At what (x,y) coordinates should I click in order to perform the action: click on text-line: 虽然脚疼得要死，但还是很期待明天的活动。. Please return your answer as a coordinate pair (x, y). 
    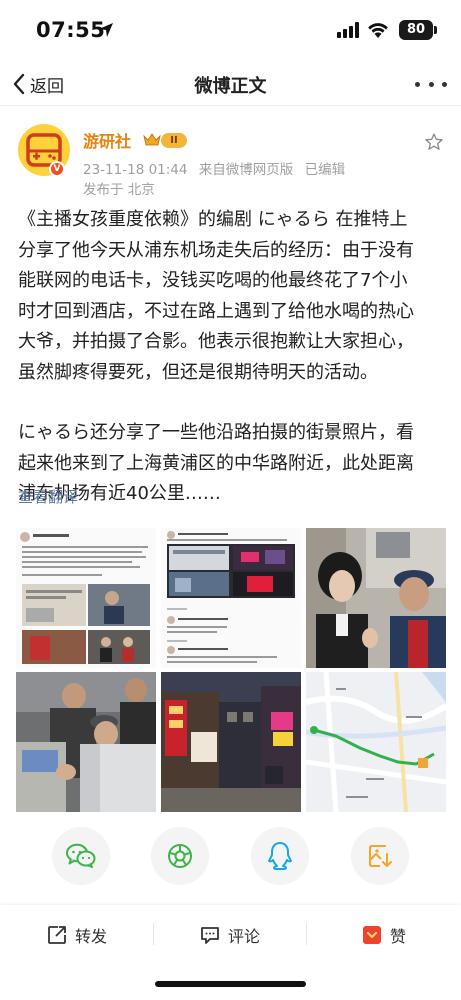
    Looking at the image, I should click on (198, 372).